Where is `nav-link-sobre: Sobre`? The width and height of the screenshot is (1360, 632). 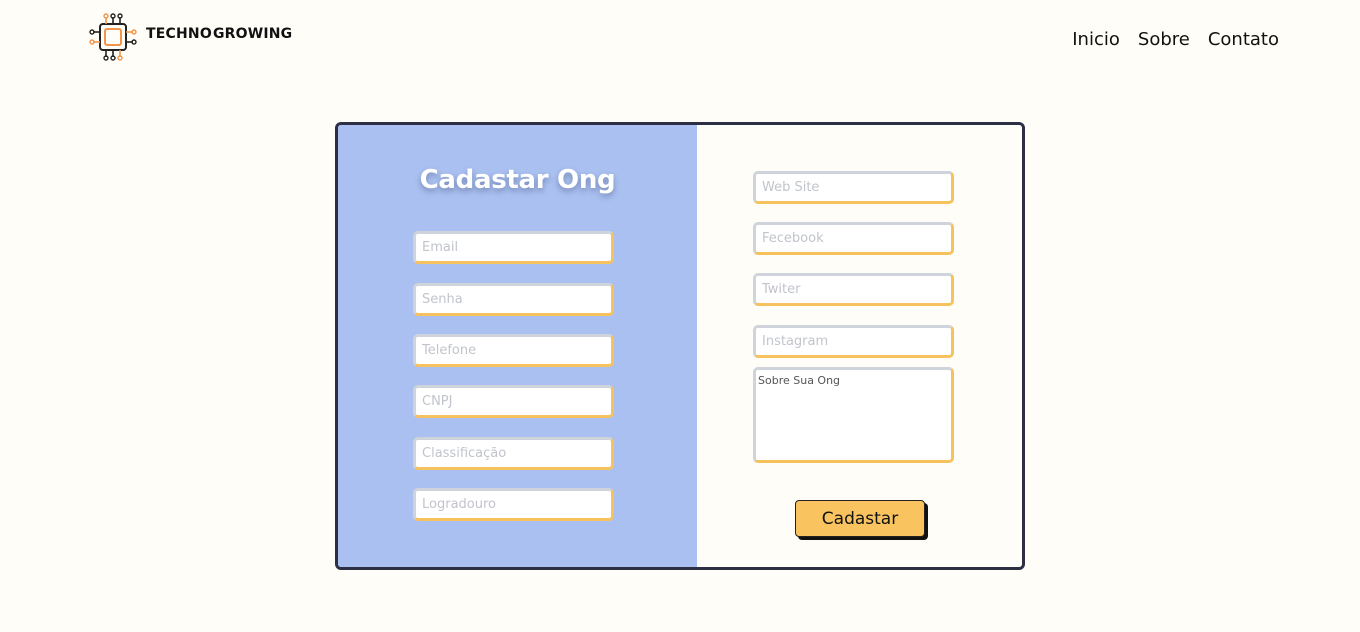
nav-link-sobre: Sobre is located at coordinates (1164, 39).